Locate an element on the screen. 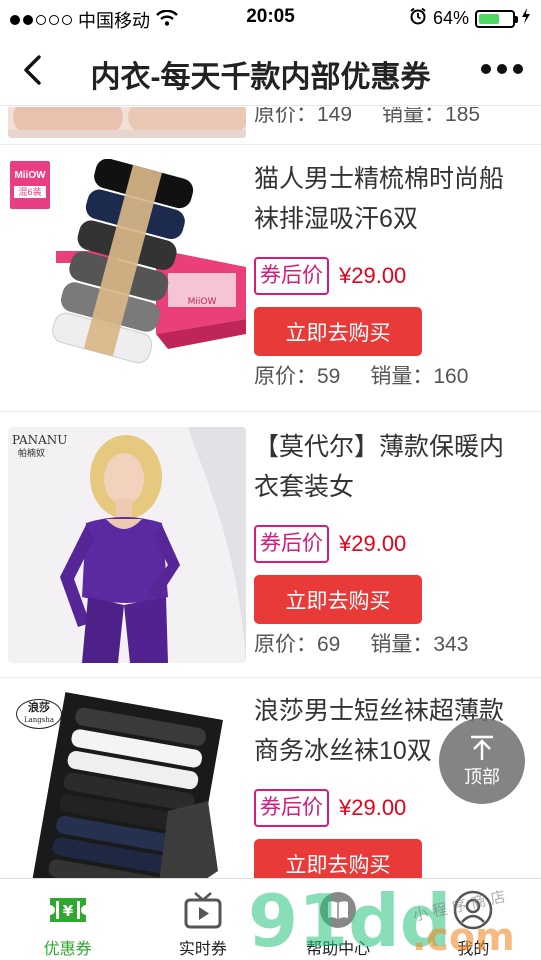 Image resolution: width=541 pixels, height=960 pixels. back-to-top-label: 顶部 is located at coordinates (482, 777).